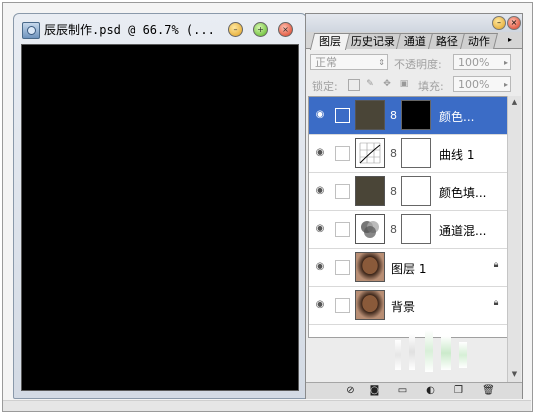 This screenshot has width=536, height=415. What do you see at coordinates (482, 62) in the screenshot?
I see `opacity-input: 100% ▸` at bounding box center [482, 62].